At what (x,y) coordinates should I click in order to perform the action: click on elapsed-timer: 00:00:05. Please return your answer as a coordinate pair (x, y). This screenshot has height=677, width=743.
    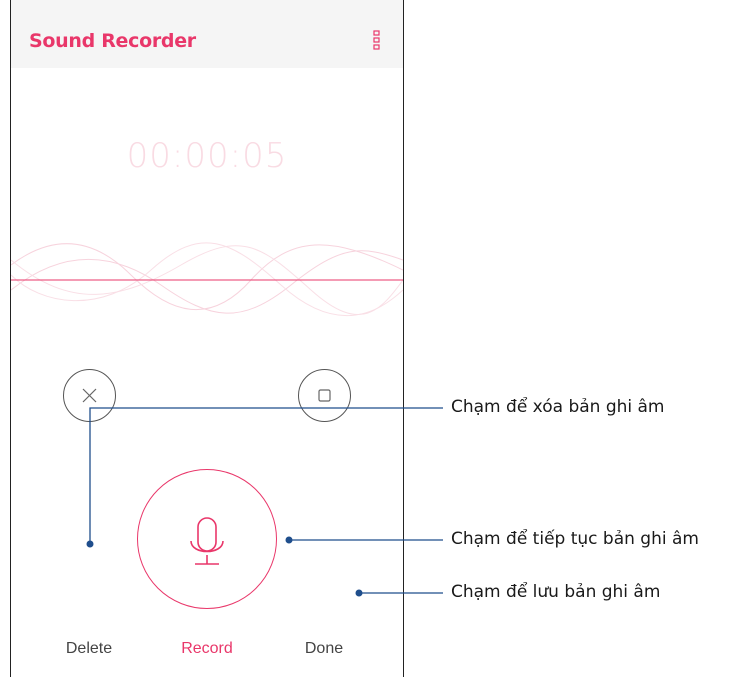
    Looking at the image, I should click on (207, 156).